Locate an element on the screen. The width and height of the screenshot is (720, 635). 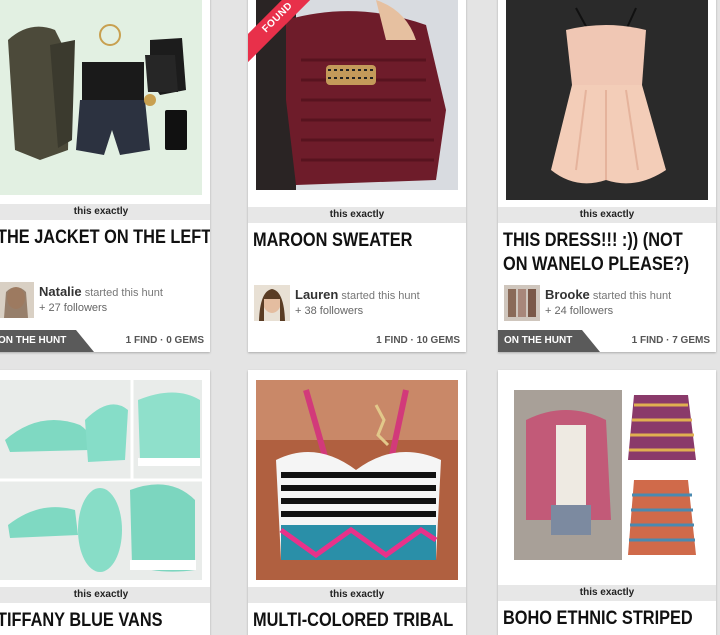
hunter-line: Natalie started this hunt is located at coordinates (101, 291).